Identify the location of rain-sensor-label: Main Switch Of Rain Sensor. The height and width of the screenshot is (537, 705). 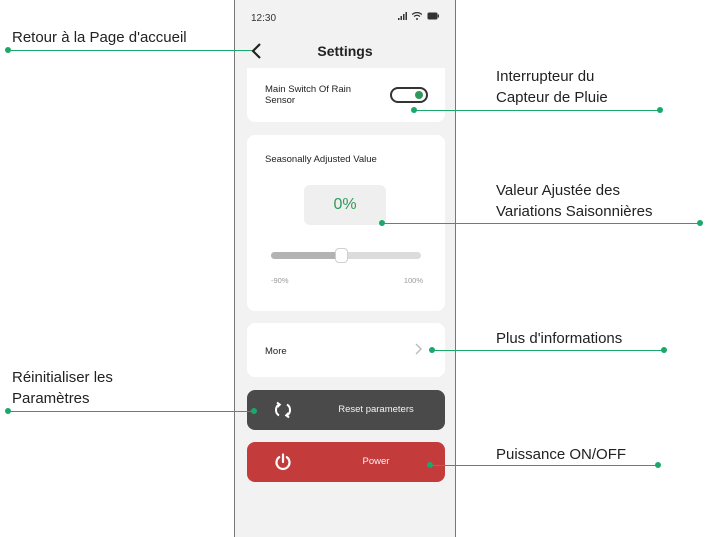
(308, 95).